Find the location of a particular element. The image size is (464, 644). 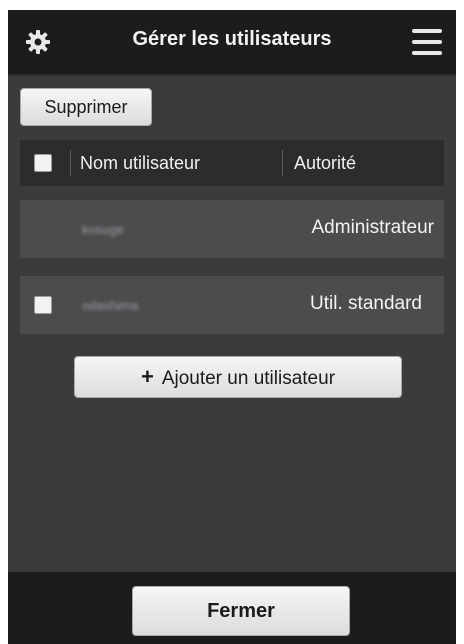

add-user-button: + Ajouter un utilisateur is located at coordinates (238, 377).